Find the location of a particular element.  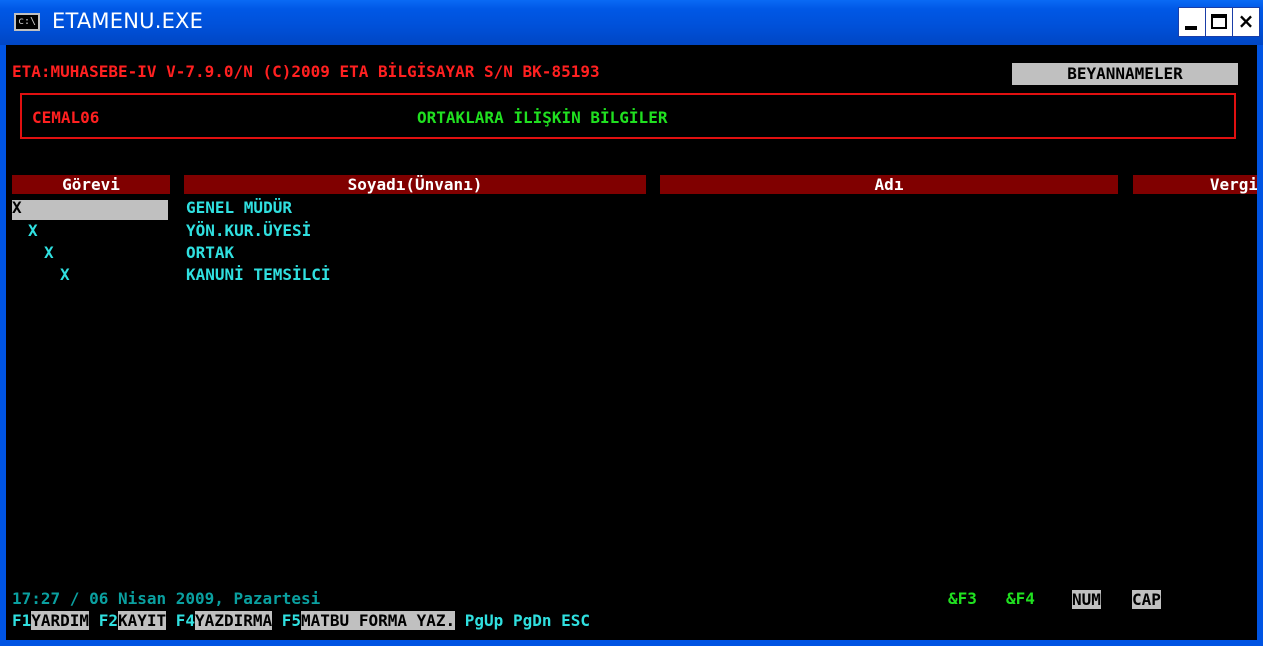

fkey-f4: F4YAZDIRMA is located at coordinates (224, 620).